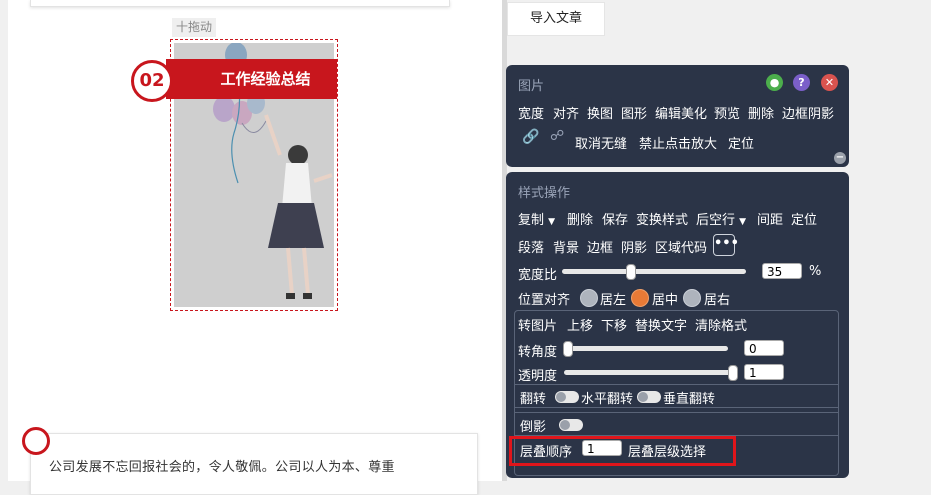 This screenshot has height=495, width=931. I want to click on tool-cancel-seamless: 取消无缝, so click(601, 142).